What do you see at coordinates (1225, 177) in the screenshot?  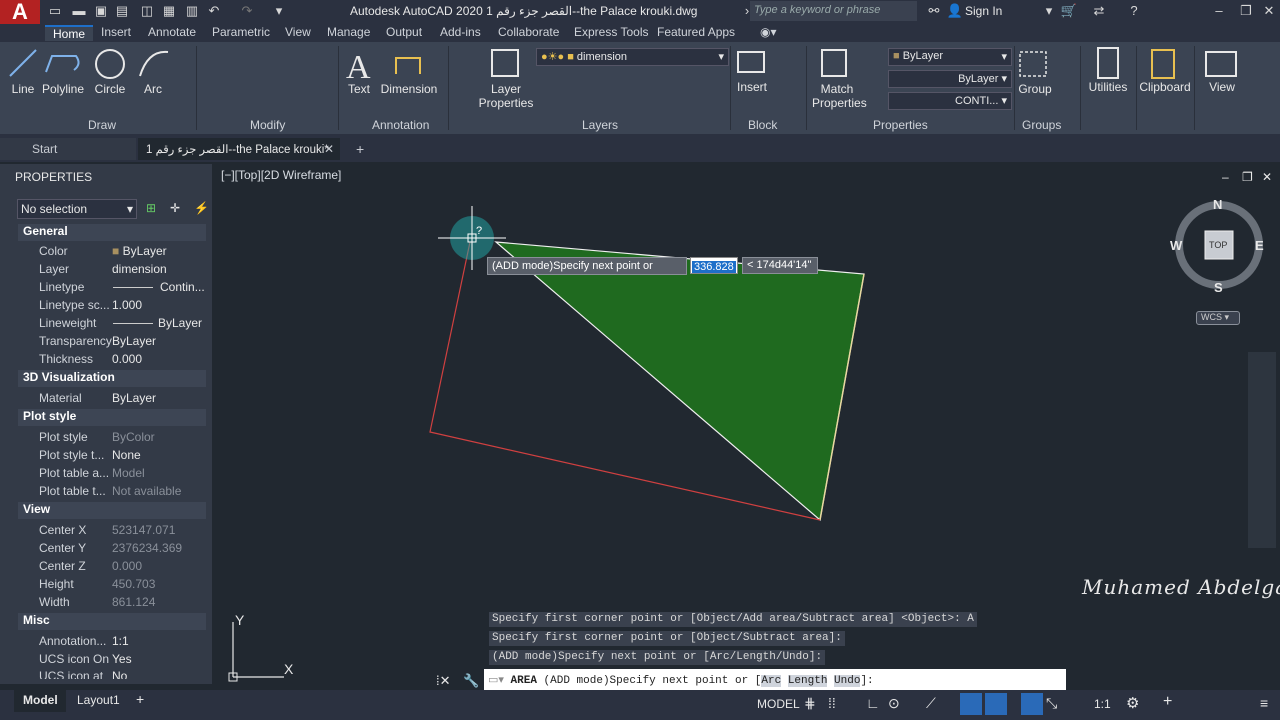 I see `vp-minimize-icon: –` at bounding box center [1225, 177].